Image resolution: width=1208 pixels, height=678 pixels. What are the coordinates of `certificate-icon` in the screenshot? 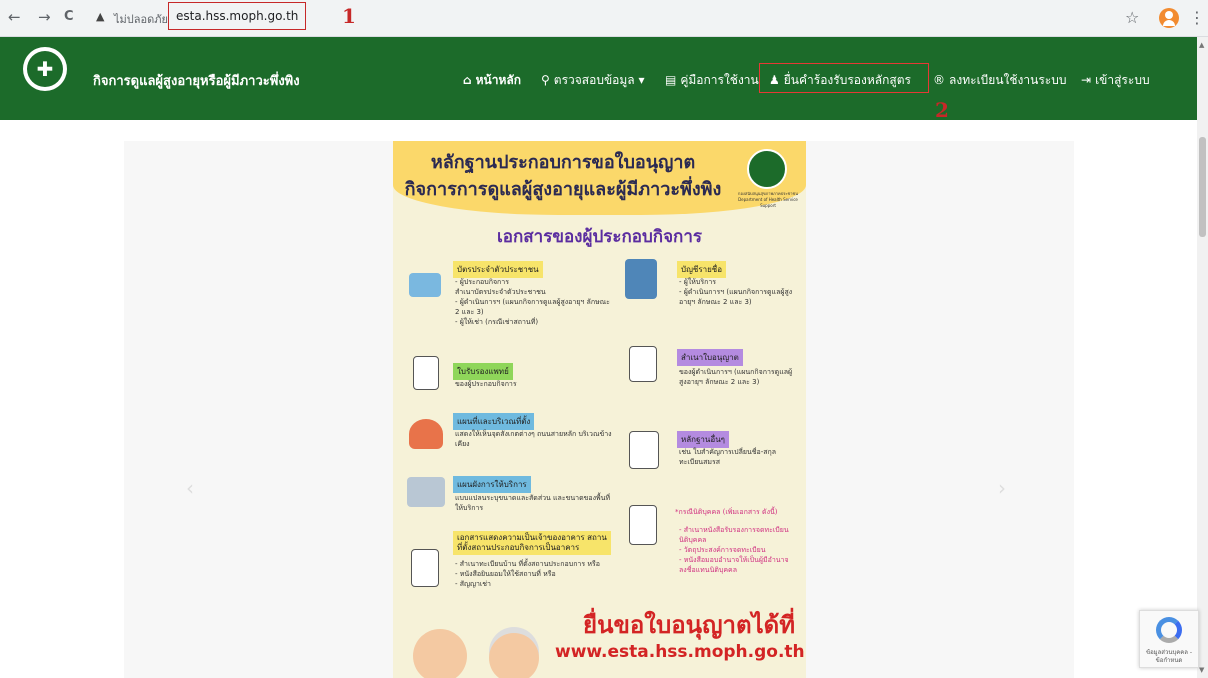 It's located at (643, 525).